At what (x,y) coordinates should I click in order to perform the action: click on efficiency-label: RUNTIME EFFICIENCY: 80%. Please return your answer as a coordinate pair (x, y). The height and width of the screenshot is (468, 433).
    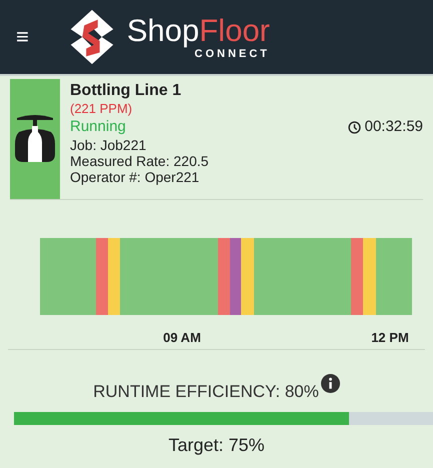
    Looking at the image, I should click on (206, 392).